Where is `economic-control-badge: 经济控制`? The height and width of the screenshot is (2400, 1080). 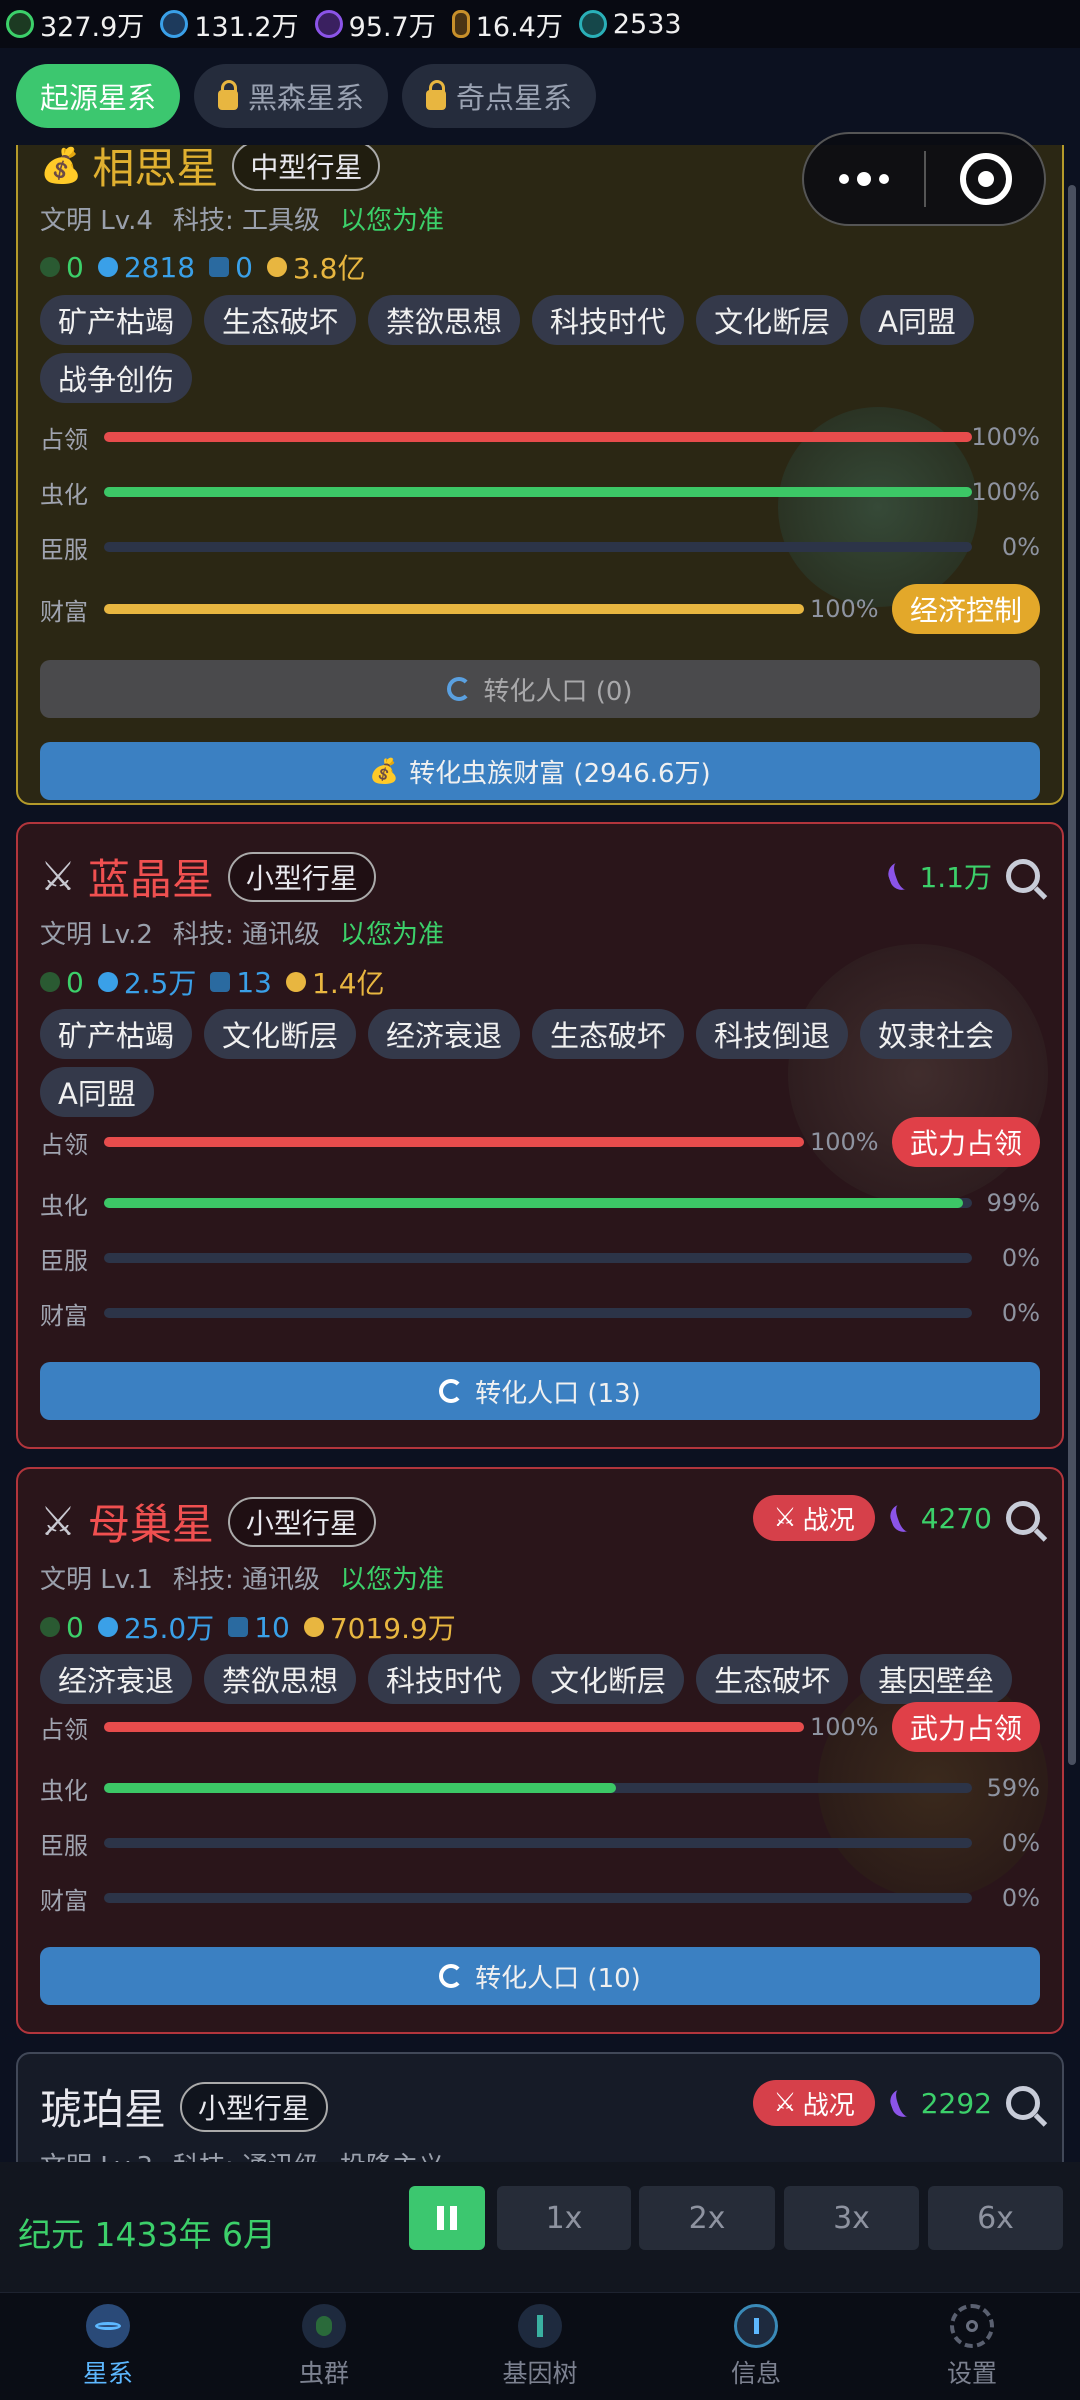 economic-control-badge: 经济控制 is located at coordinates (965, 609).